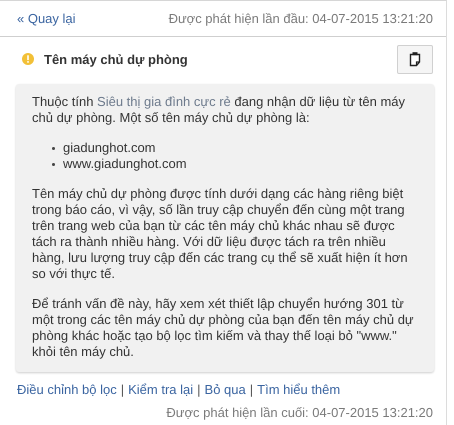  What do you see at coordinates (299, 412) in the screenshot?
I see `last-detected-date: Được phát hiện lần cuối: 04-07-2015 13:21:20` at bounding box center [299, 412].